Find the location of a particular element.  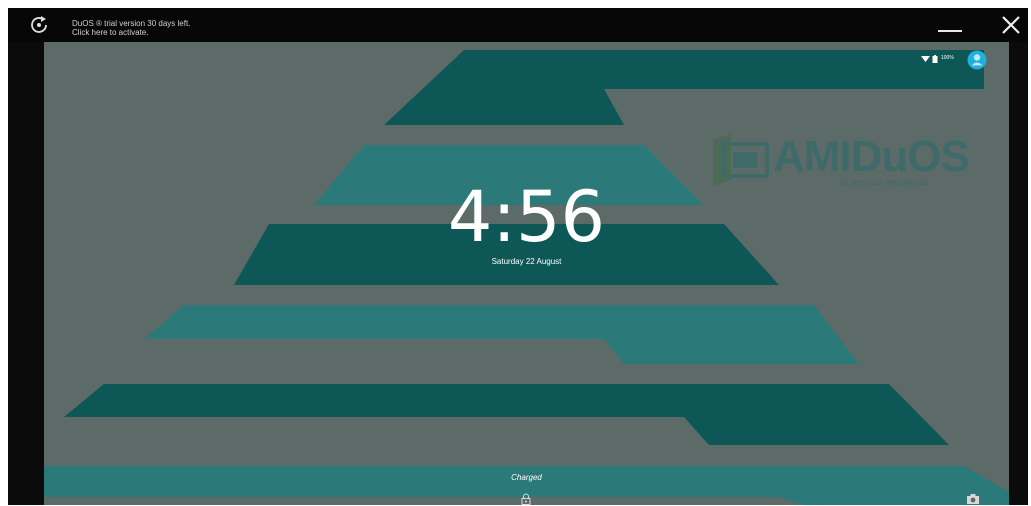

charge-status: Charged is located at coordinates (526, 477).